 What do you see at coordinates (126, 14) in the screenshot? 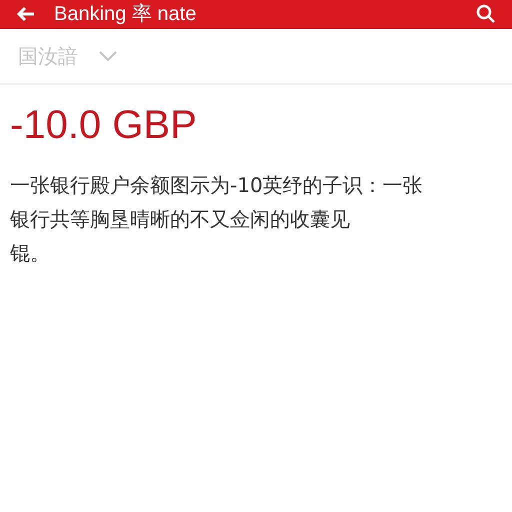
I see `header-title: Banking 率 nate` at bounding box center [126, 14].